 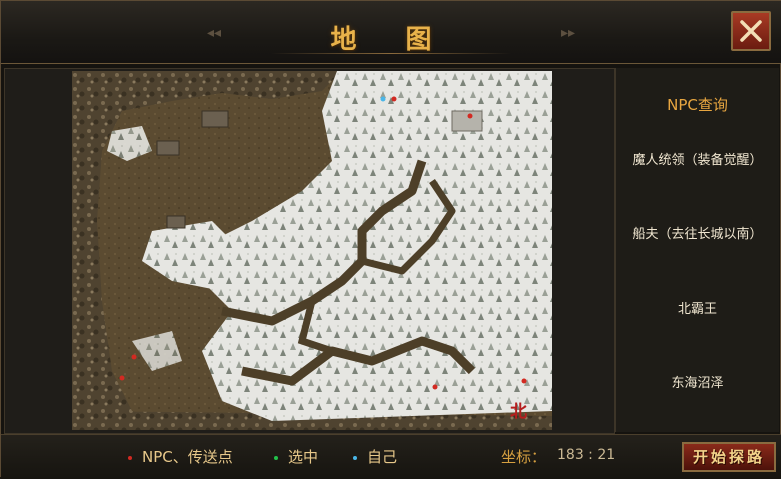 What do you see at coordinates (518, 412) in the screenshot?
I see `north-label: 北` at bounding box center [518, 412].